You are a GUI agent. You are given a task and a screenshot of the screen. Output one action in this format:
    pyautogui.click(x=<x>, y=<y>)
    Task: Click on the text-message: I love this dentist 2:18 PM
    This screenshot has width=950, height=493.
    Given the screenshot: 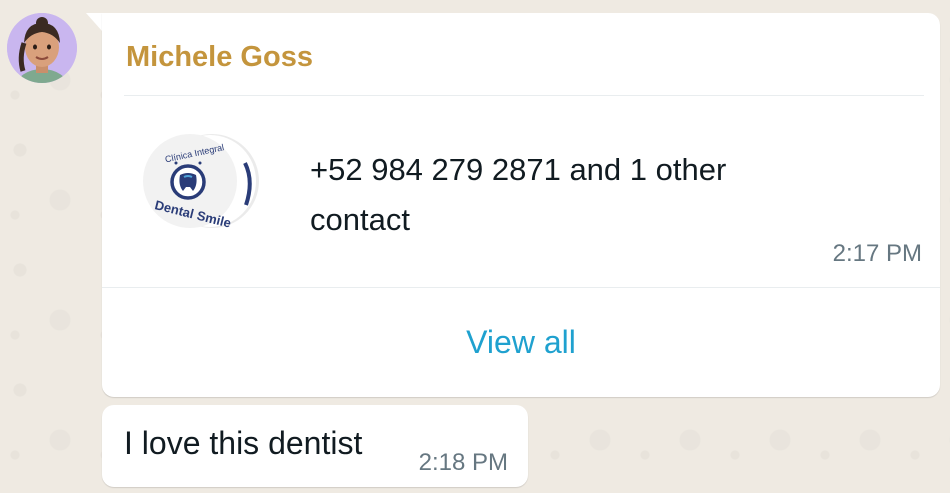 What is the action you would take?
    pyautogui.click(x=315, y=446)
    